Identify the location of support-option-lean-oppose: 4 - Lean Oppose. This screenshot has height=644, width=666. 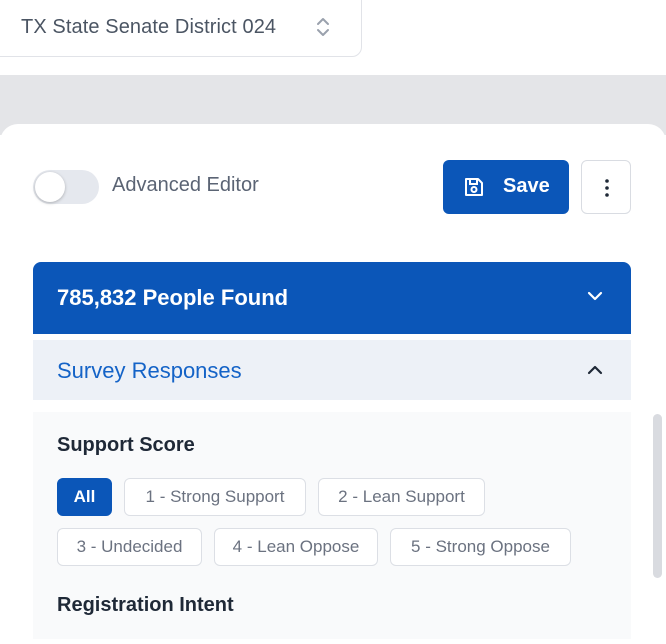
(296, 547).